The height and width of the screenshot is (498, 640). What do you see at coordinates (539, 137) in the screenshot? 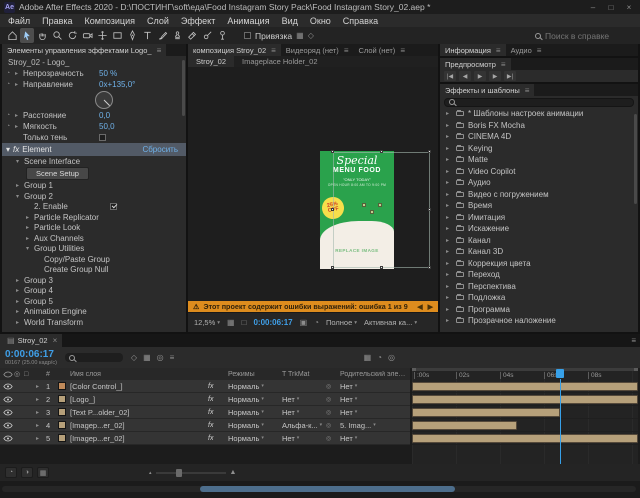
I see `effects-category-item: ▸ CINEMA 4D` at bounding box center [539, 137].